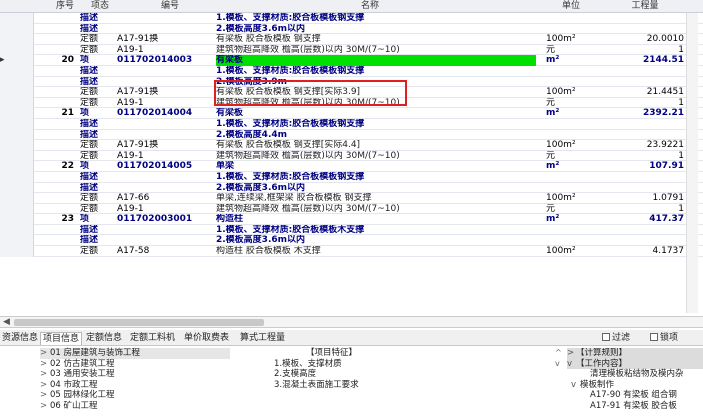 Image resolution: width=703 pixels, height=420 pixels. What do you see at coordinates (170, 6) in the screenshot?
I see `header-code: 编号` at bounding box center [170, 6].